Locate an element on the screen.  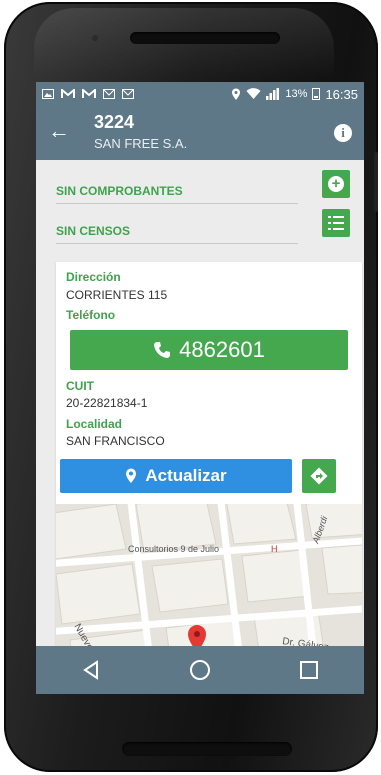
back-arrow-icon: ← is located at coordinates (59, 131).